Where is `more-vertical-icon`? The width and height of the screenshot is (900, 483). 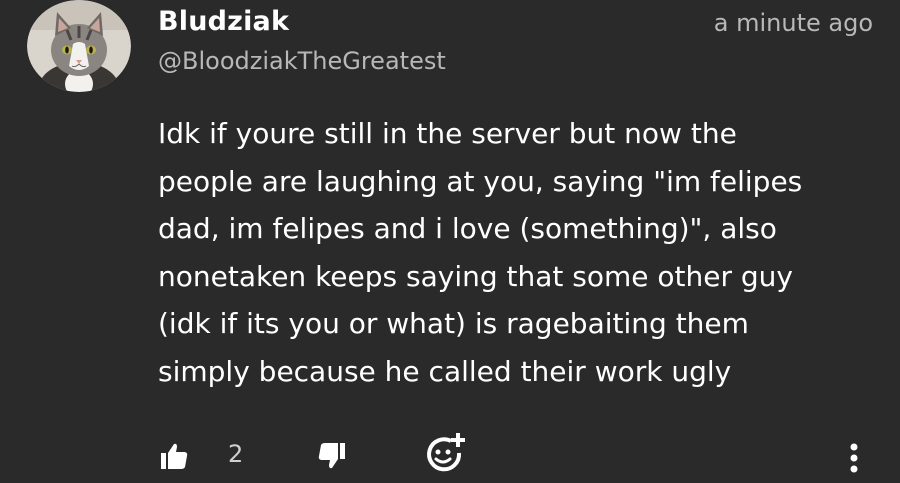
more-vertical-icon is located at coordinates (854, 458).